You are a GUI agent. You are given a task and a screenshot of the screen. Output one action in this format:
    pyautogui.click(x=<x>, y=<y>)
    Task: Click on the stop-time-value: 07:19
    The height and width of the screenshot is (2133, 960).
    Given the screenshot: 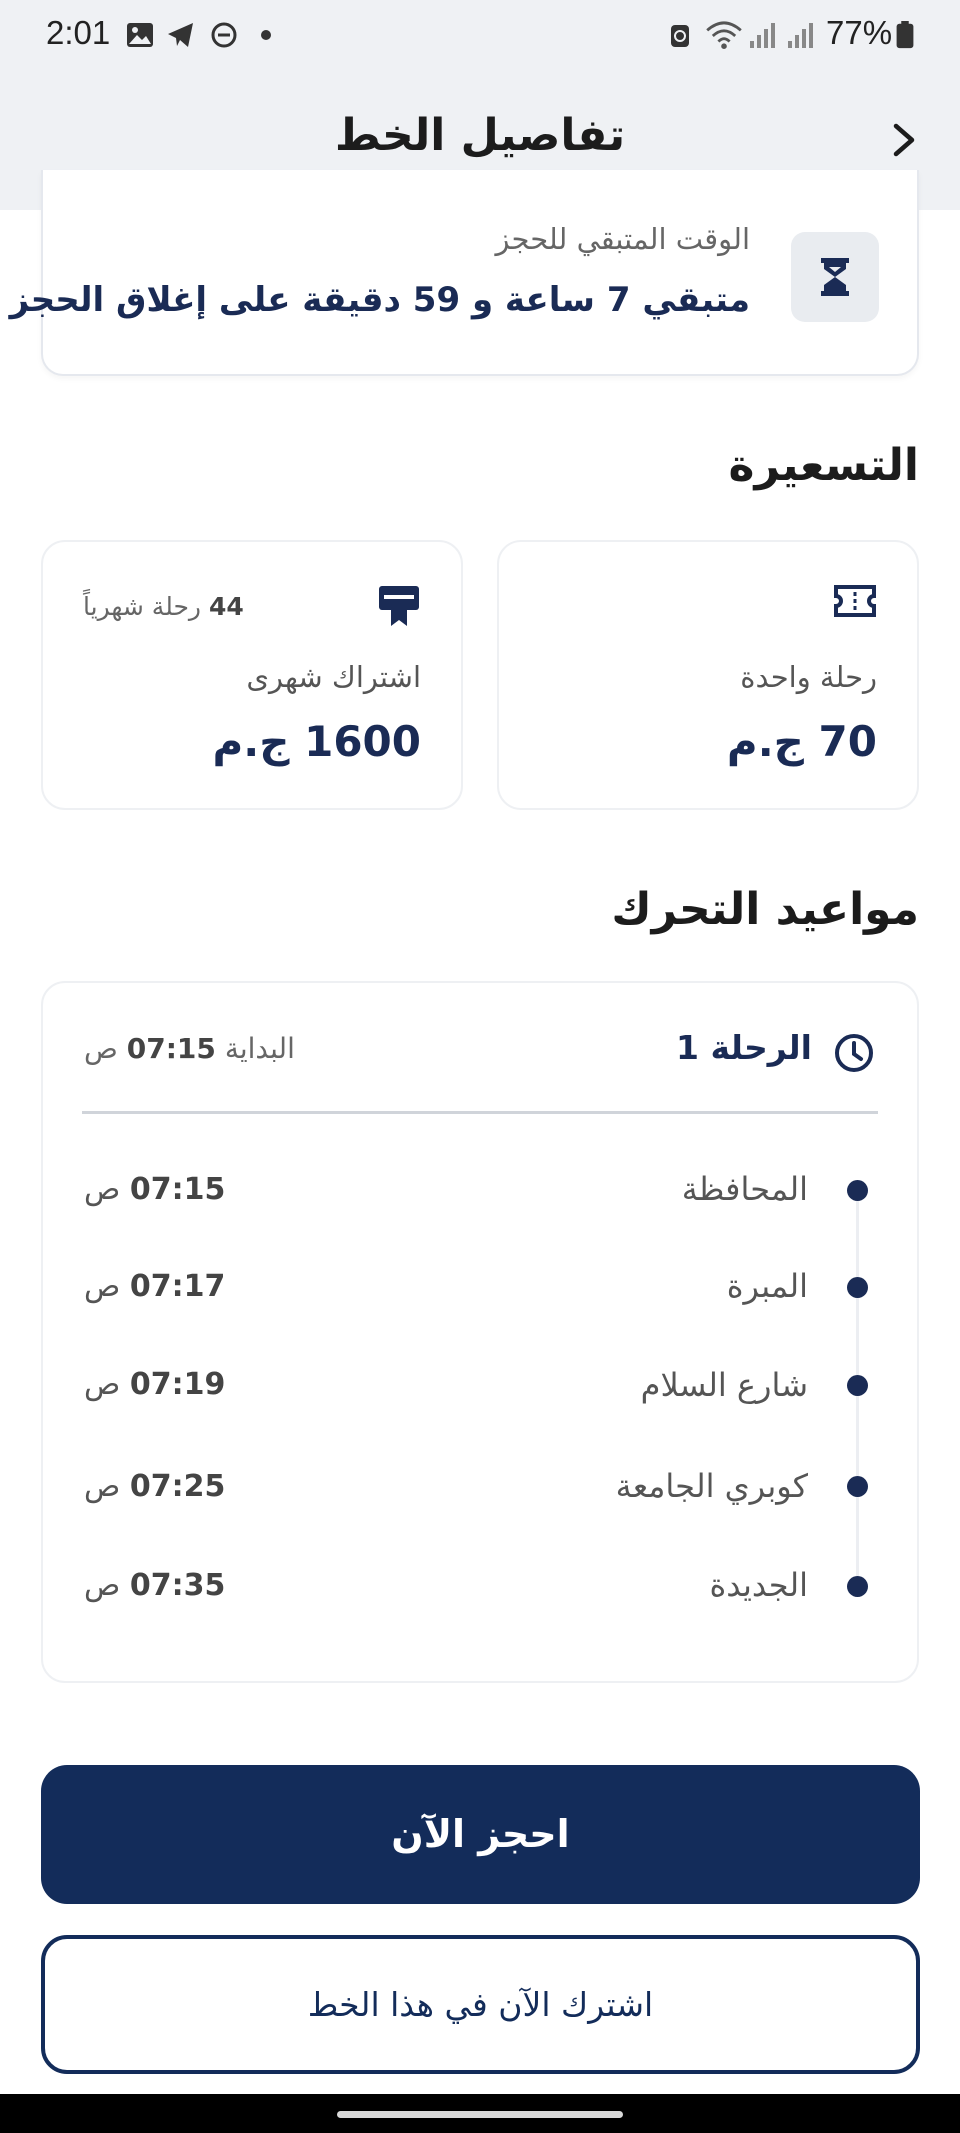 What is the action you would take?
    pyautogui.click(x=177, y=1384)
    